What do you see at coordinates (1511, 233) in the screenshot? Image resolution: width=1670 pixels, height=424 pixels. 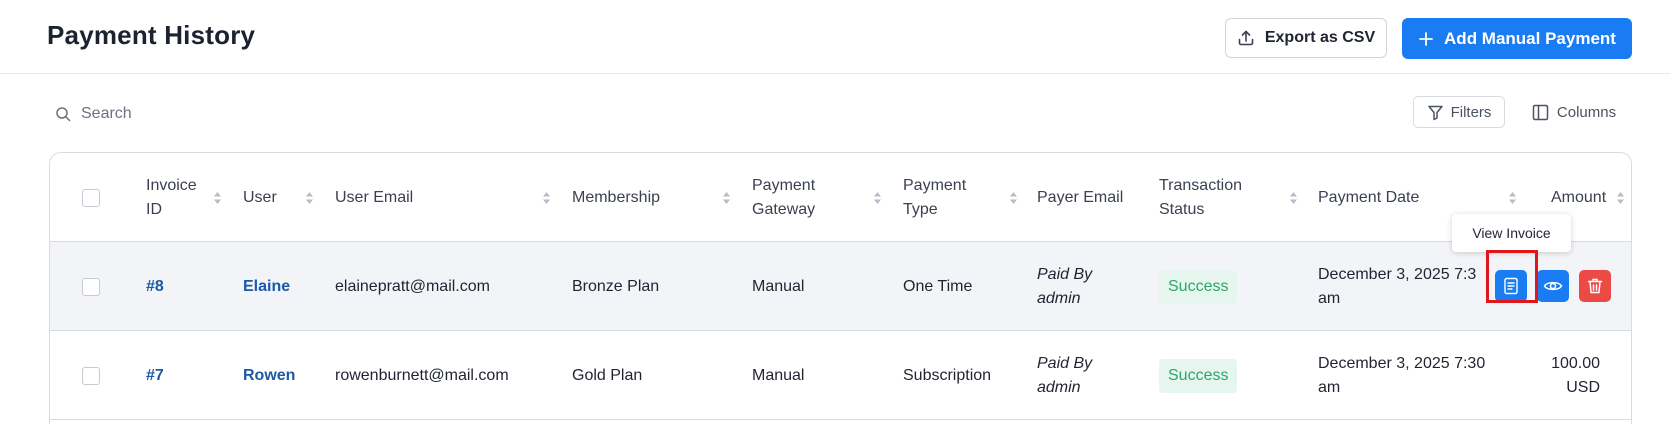 I see `view-invoice-tooltip: View Invoice` at bounding box center [1511, 233].